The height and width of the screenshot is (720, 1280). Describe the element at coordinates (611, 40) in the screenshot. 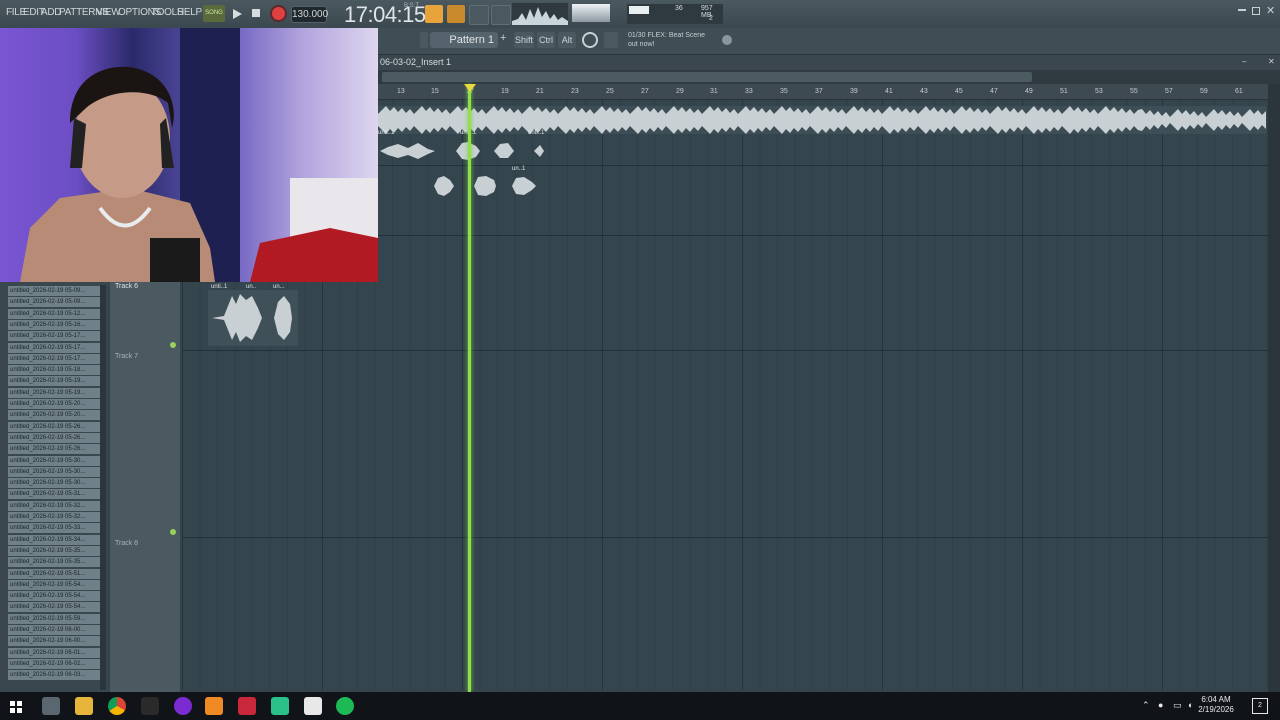

I see `shop-cart-icon` at that location.